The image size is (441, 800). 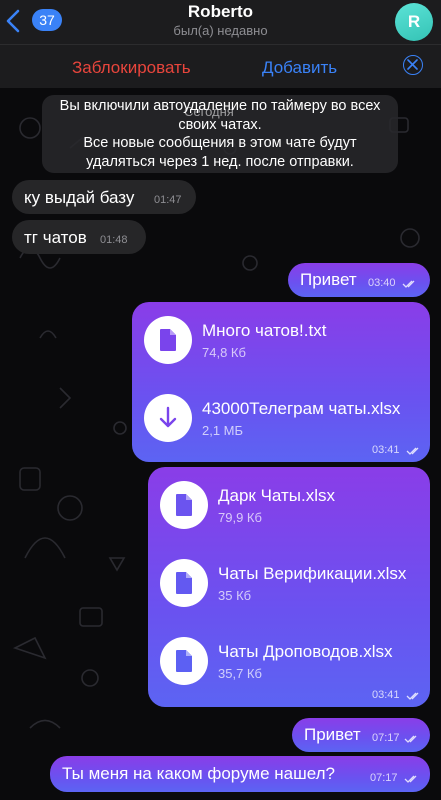 What do you see at coordinates (289, 667) in the screenshot?
I see `file-attachment: Чаты Дроповодов.xlsx 35,7 Кб` at bounding box center [289, 667].